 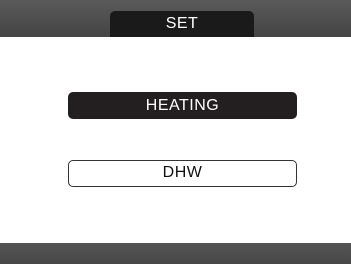 What do you see at coordinates (175, 253) in the screenshot?
I see `footer-bar` at bounding box center [175, 253].